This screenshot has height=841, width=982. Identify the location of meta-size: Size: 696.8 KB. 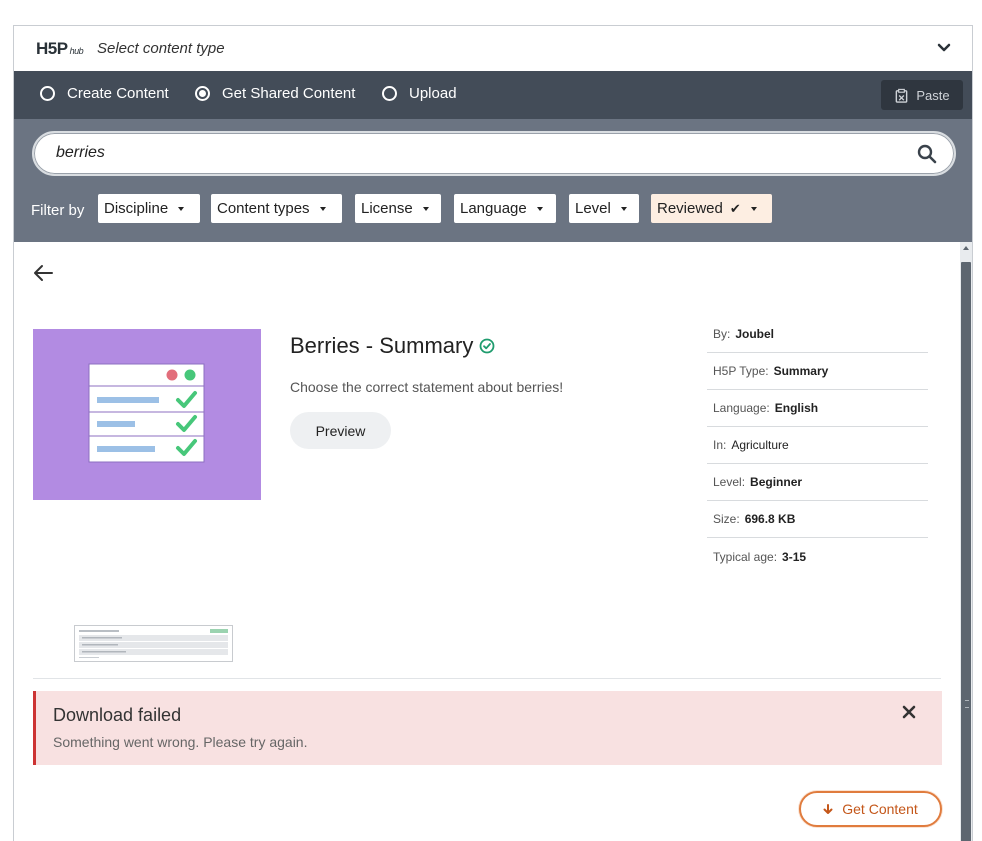
(817, 519).